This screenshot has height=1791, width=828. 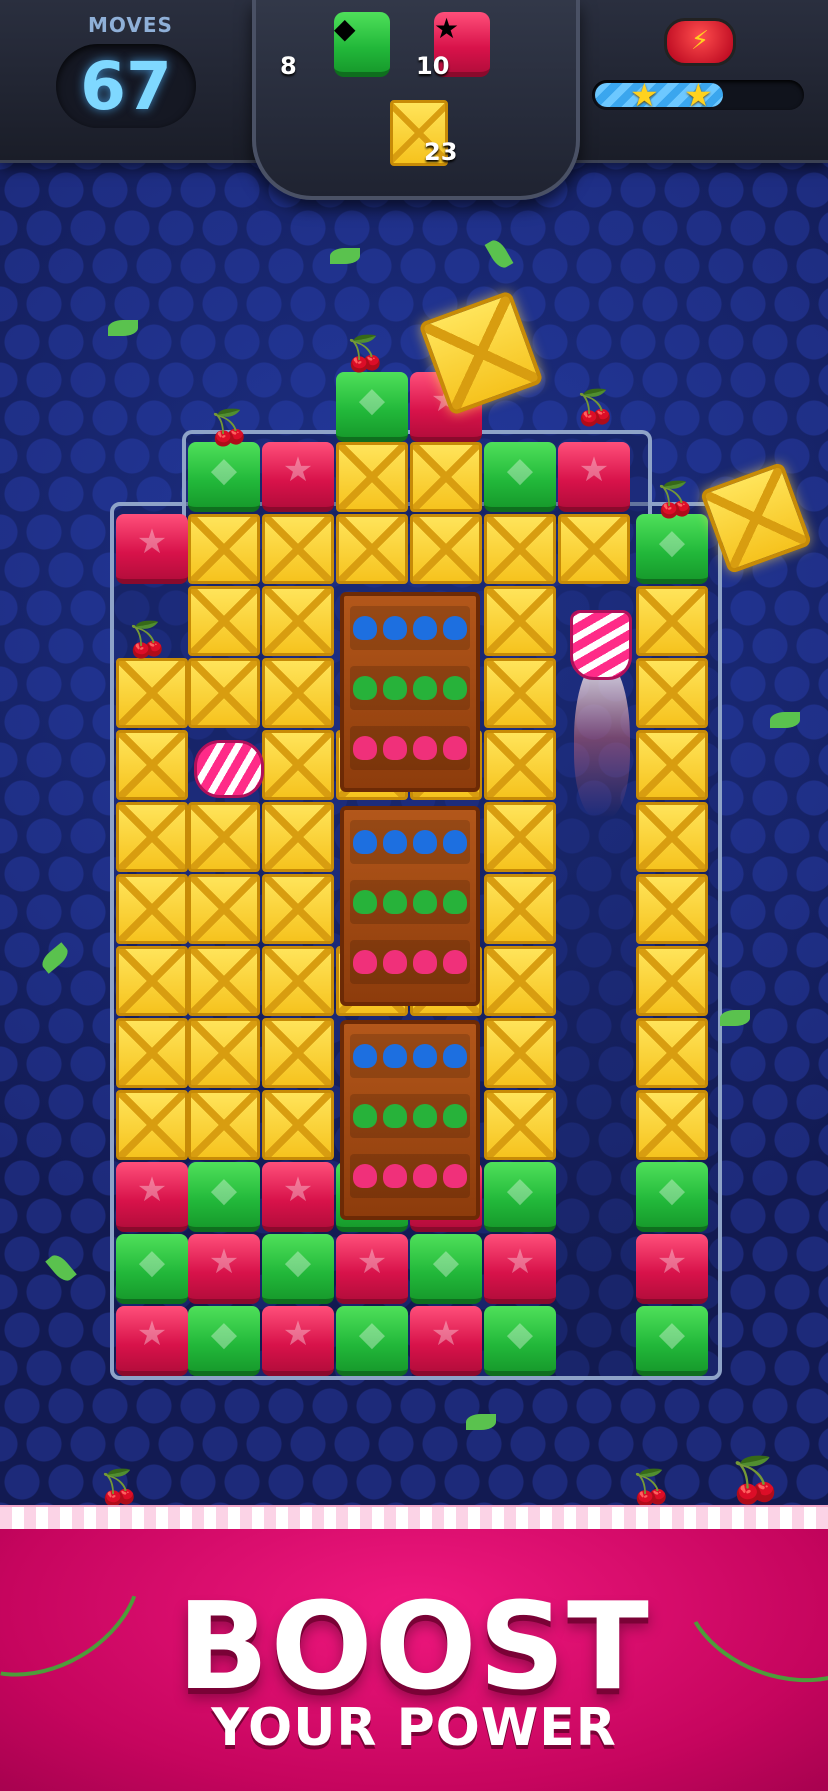 What do you see at coordinates (700, 42) in the screenshot?
I see `booster-button: ⚡` at bounding box center [700, 42].